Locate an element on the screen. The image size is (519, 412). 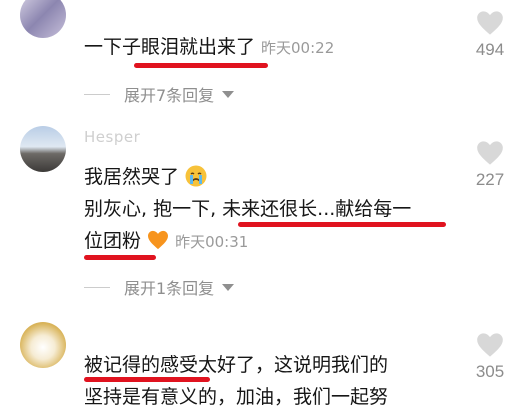
expand-label: 展开7条回复 is located at coordinates (169, 95).